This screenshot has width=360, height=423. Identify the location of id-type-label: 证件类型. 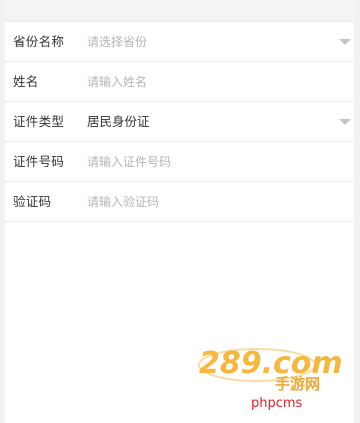
(39, 121).